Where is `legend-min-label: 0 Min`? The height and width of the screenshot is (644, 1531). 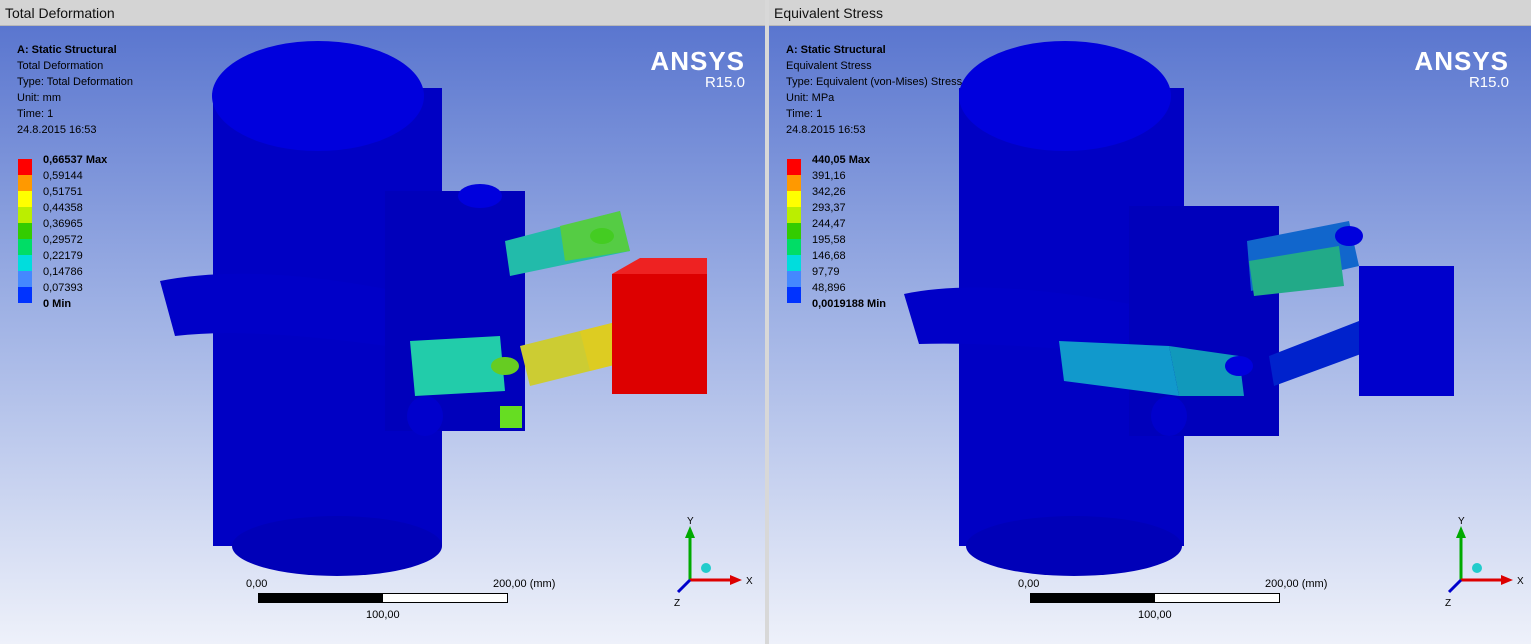
legend-min-label: 0 Min is located at coordinates (57, 304).